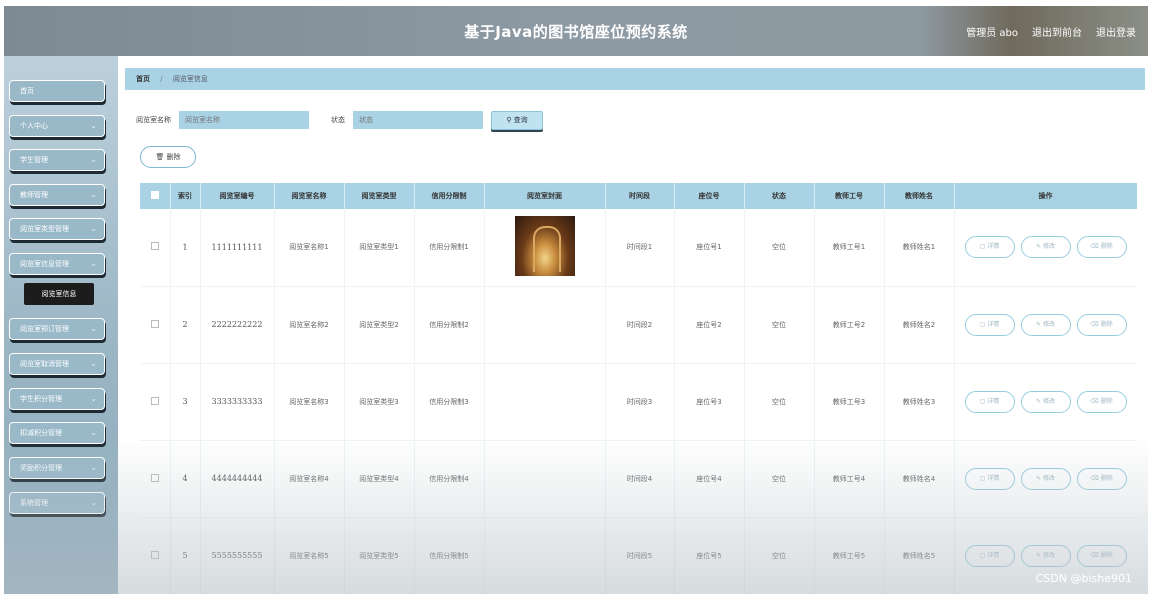 The image size is (1154, 594). I want to click on sidebar-item-deduct-points-management: 扣减积分管理 ⌄, so click(57, 433).